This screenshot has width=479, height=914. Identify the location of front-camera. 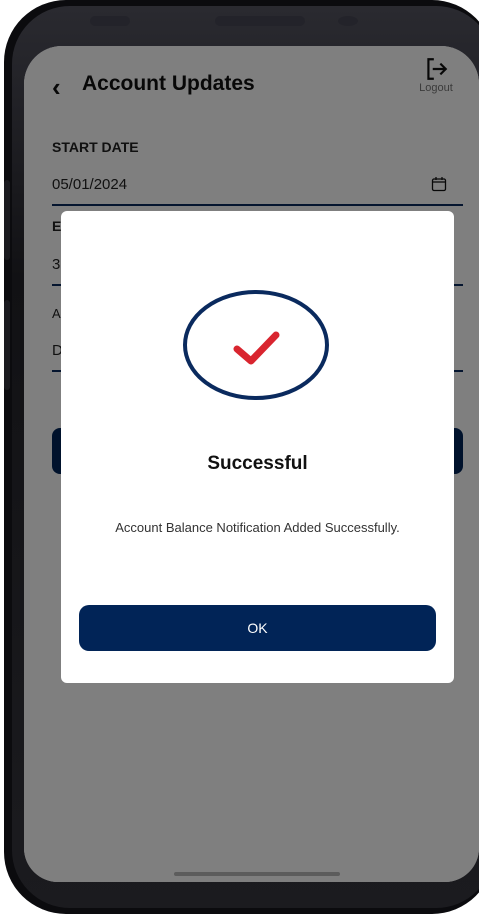
(348, 21).